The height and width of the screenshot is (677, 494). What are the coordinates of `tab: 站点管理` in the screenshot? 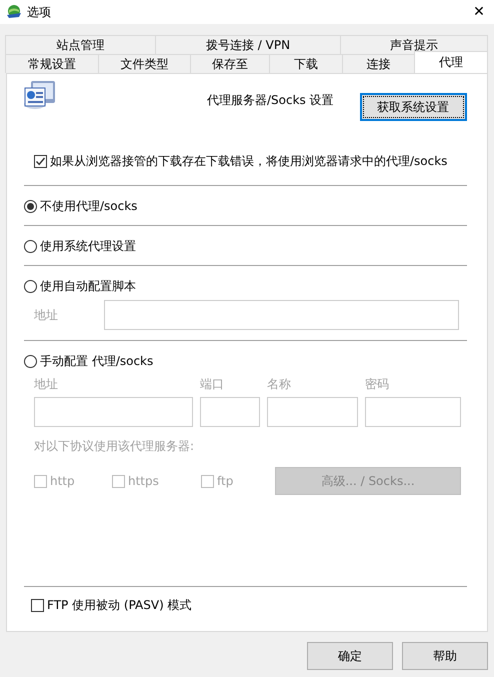 It's located at (80, 44).